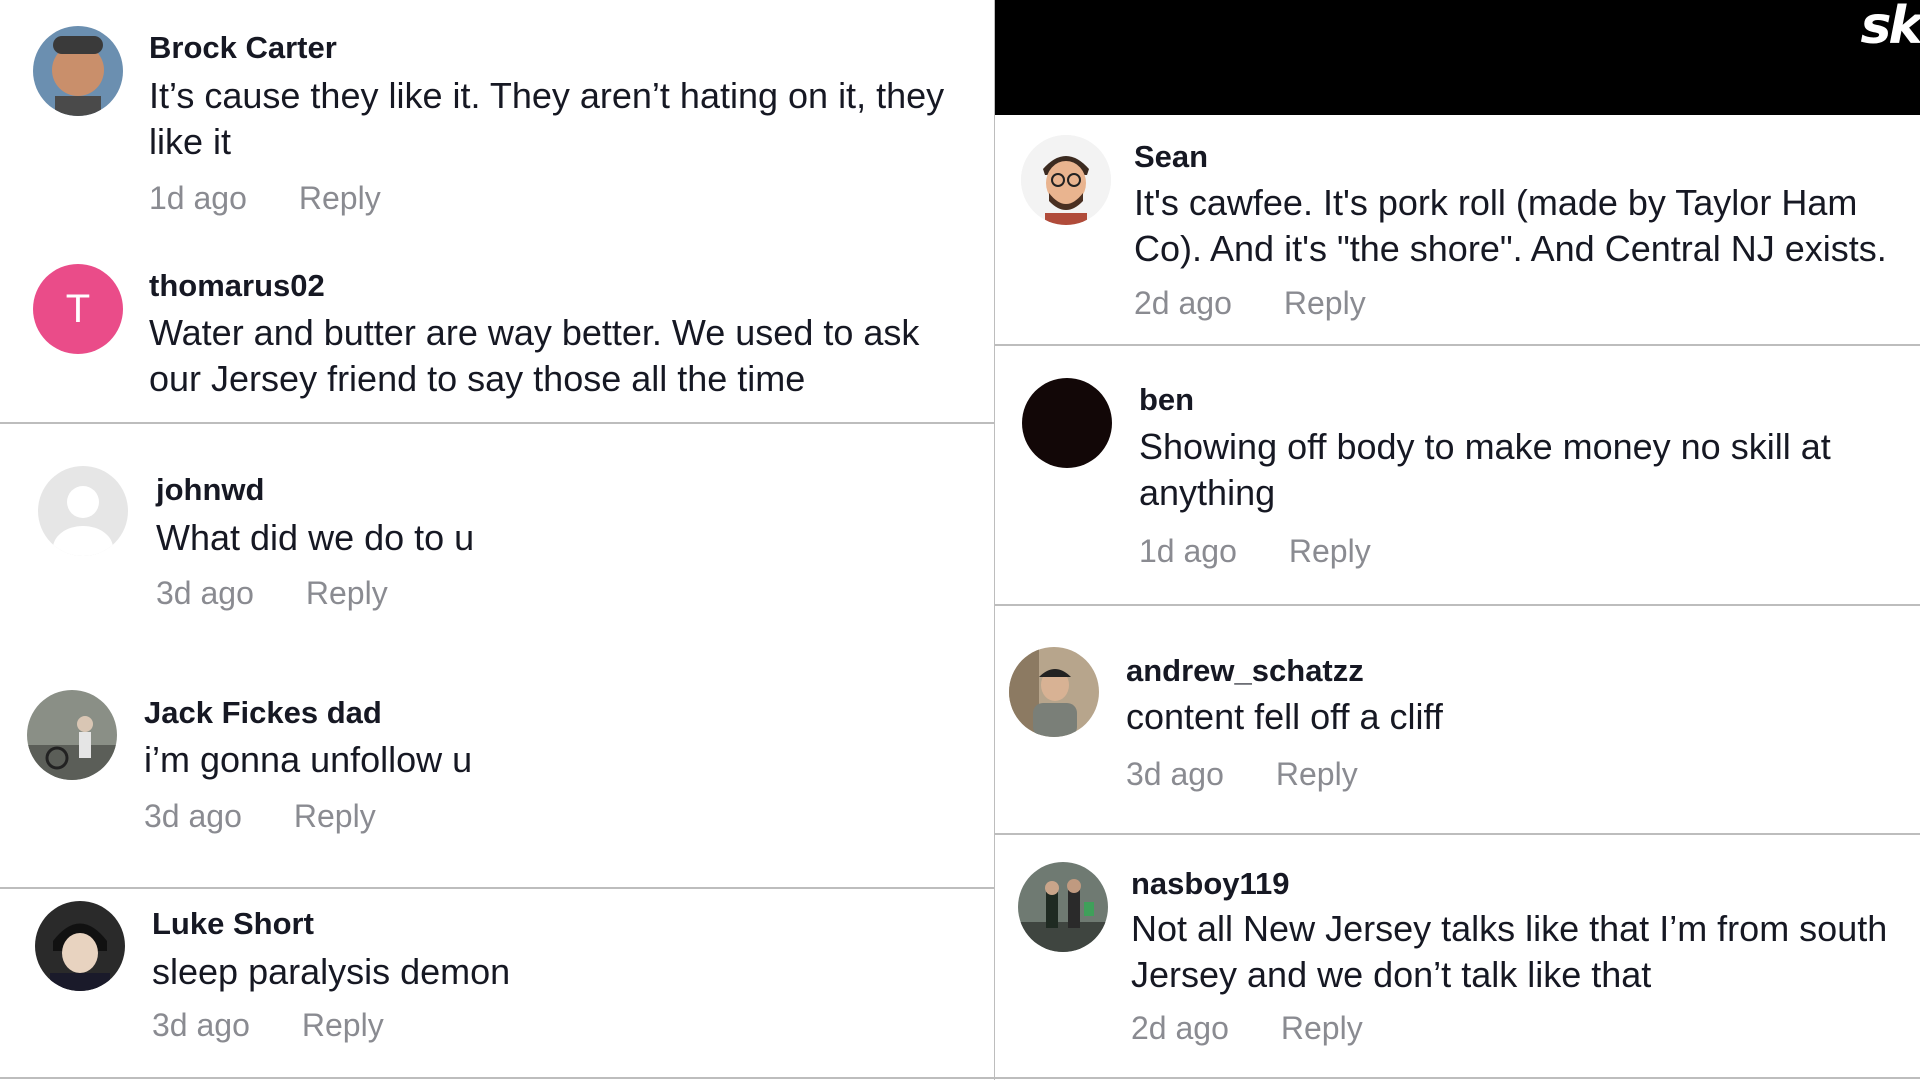 This screenshot has width=1920, height=1080. I want to click on comment-username: Luke Short, so click(233, 924).